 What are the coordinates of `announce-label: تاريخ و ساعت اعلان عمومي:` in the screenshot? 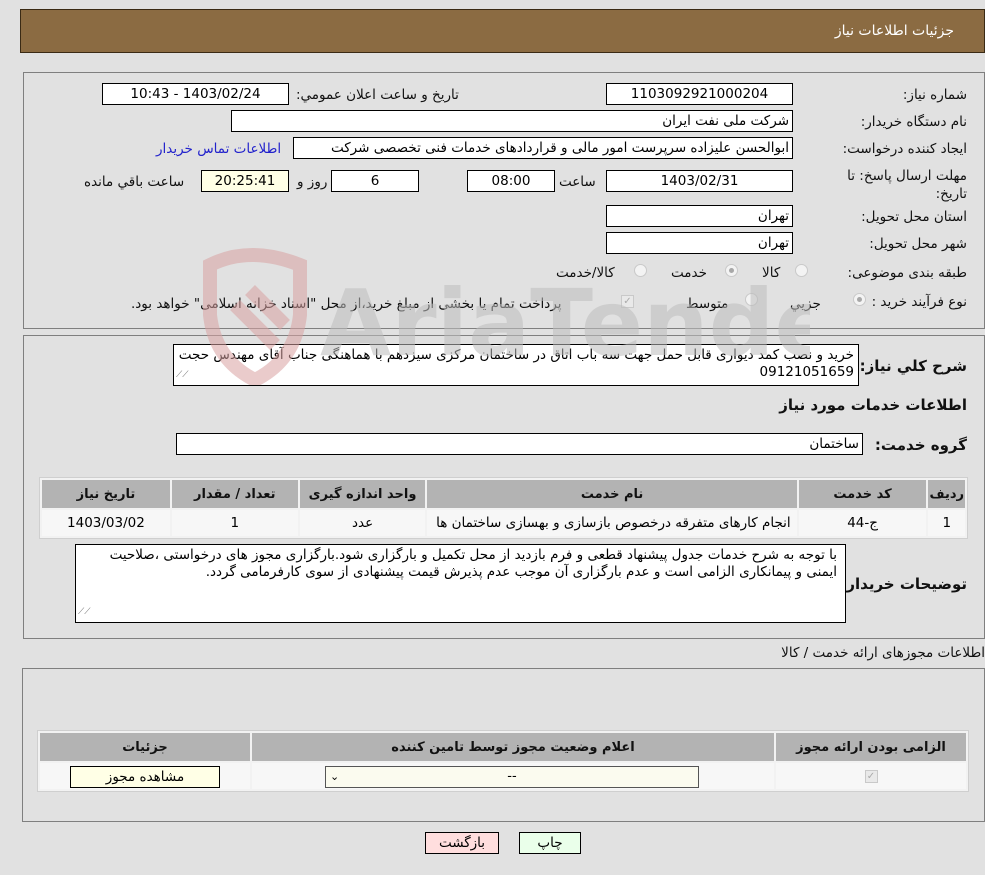 It's located at (377, 95).